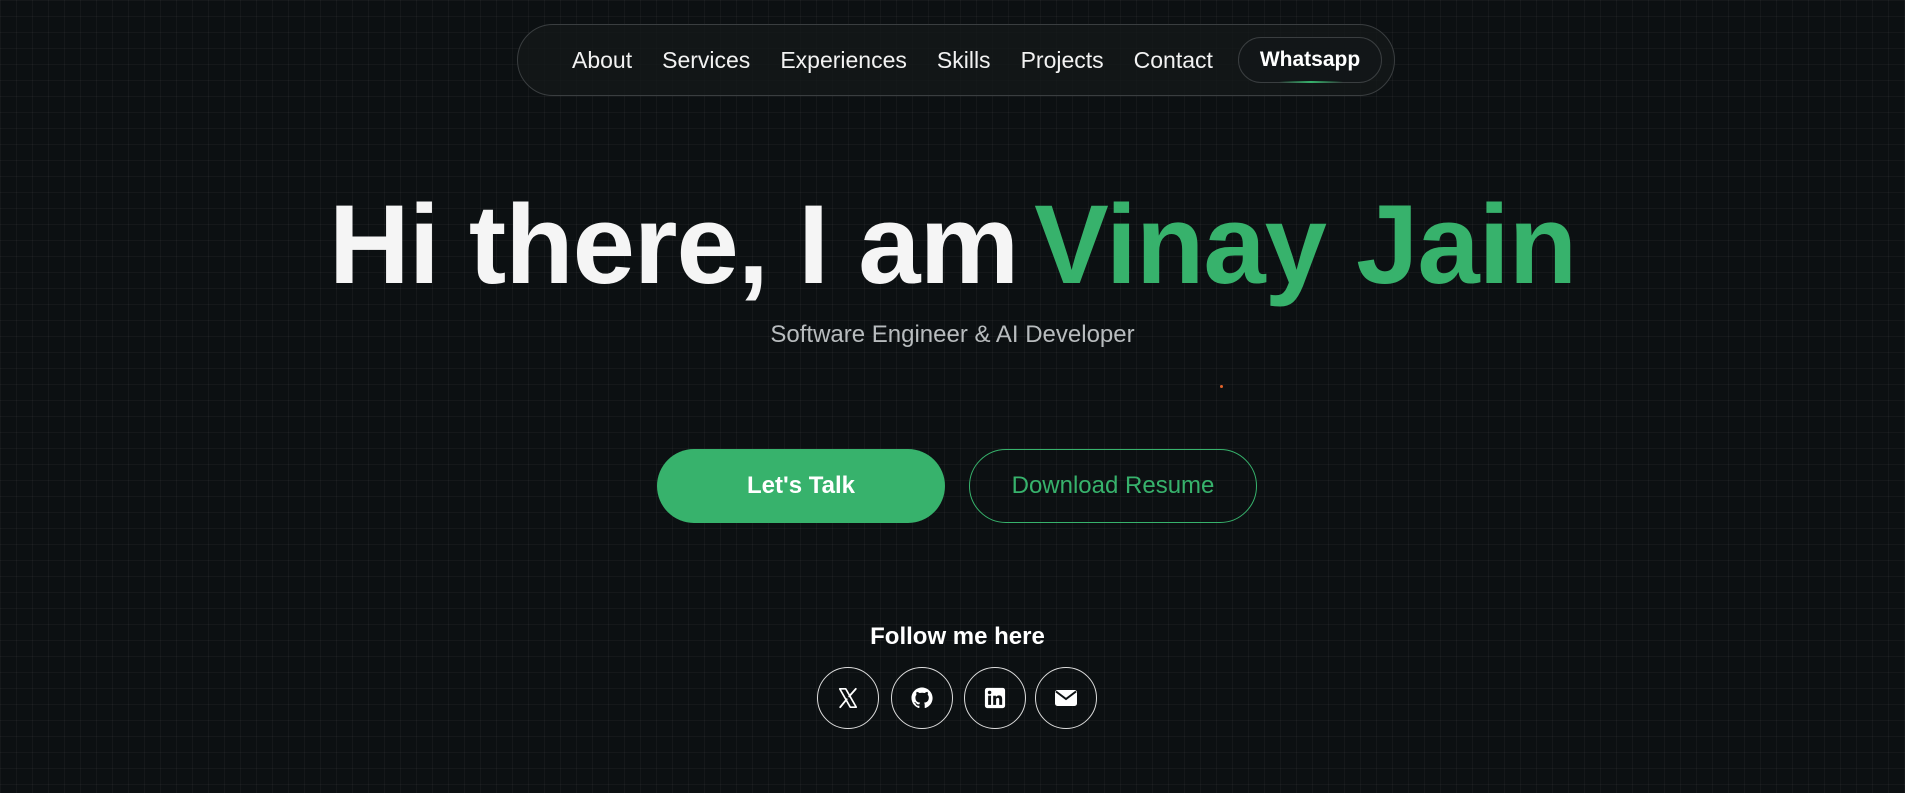  I want to click on nav-link-experiences: Experiences, so click(843, 60).